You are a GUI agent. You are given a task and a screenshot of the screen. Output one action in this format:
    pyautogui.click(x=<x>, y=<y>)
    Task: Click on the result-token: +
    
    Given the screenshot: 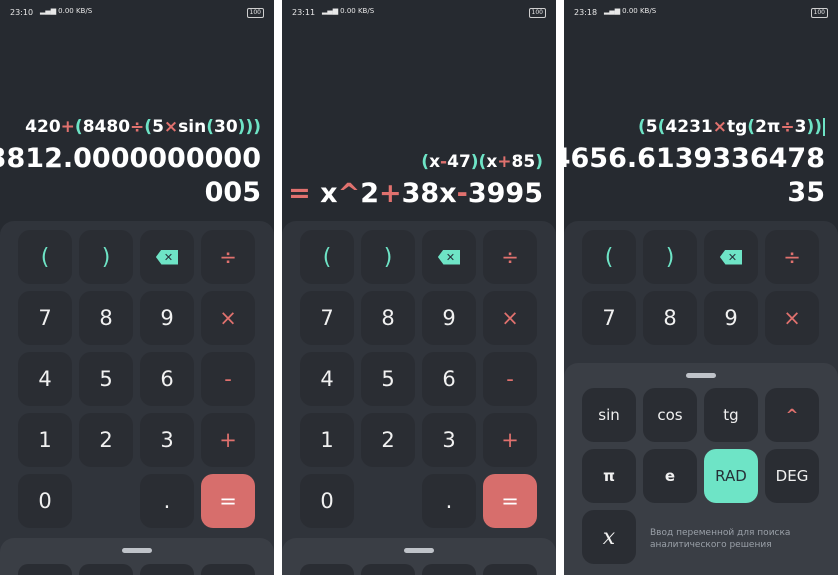 What is the action you would take?
    pyautogui.click(x=390, y=193)
    